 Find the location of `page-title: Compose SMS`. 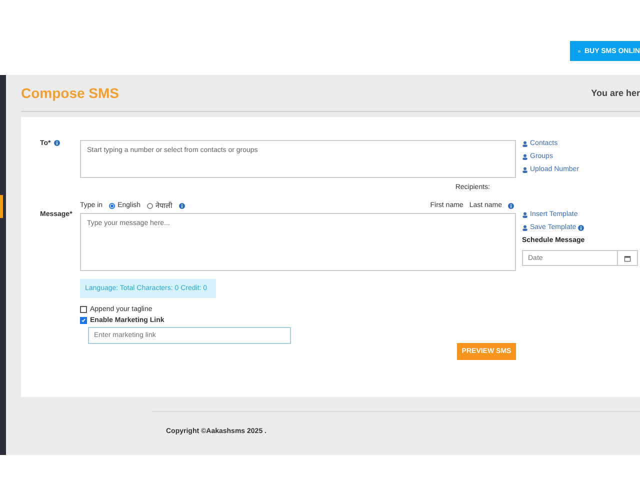

page-title: Compose SMS is located at coordinates (70, 93).